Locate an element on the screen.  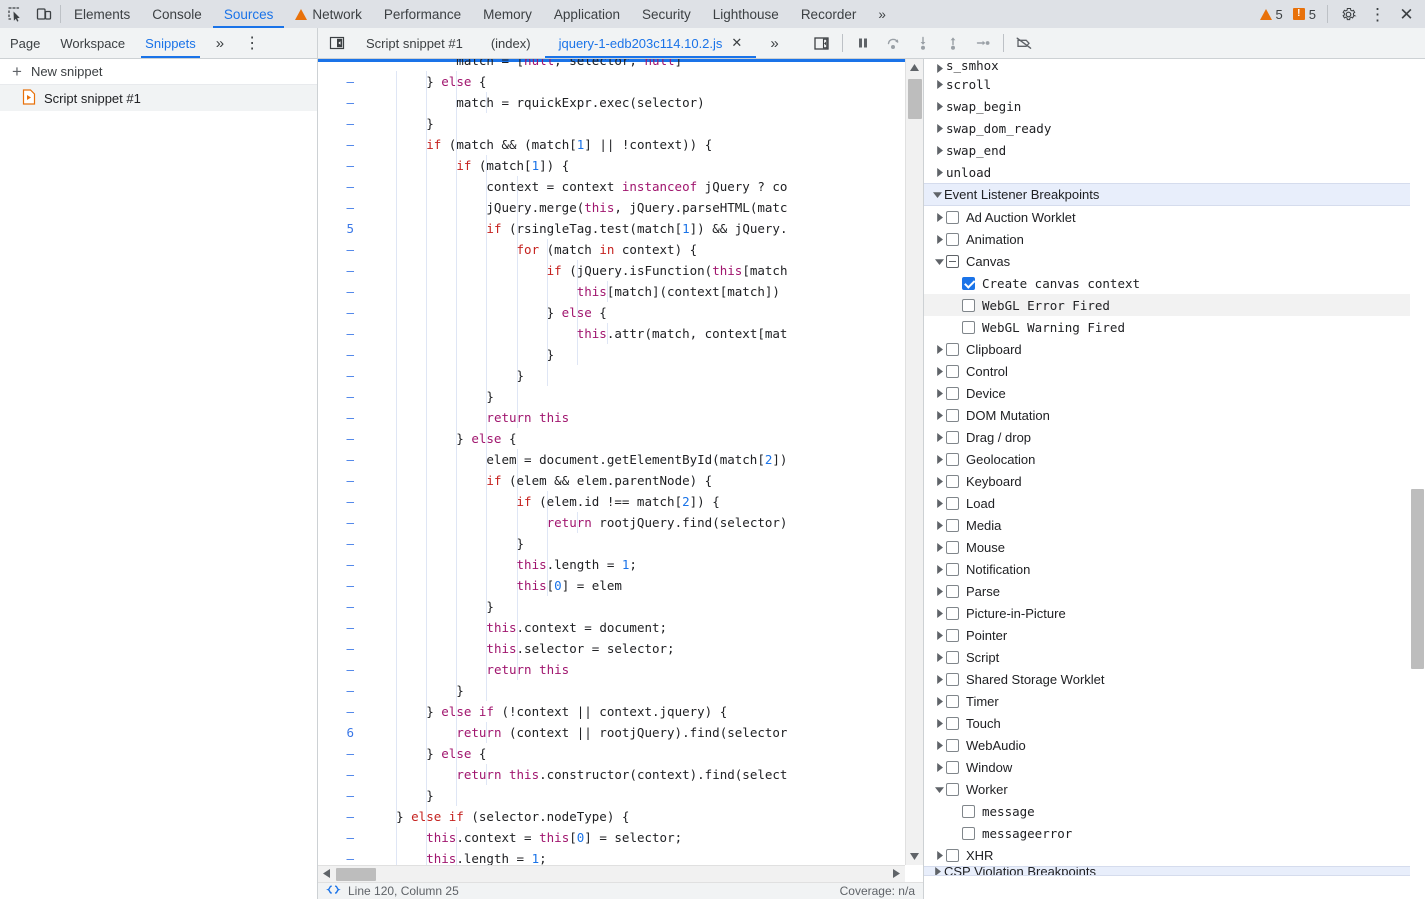
breakpoint-group-xhr: XHR is located at coordinates (1174, 855).